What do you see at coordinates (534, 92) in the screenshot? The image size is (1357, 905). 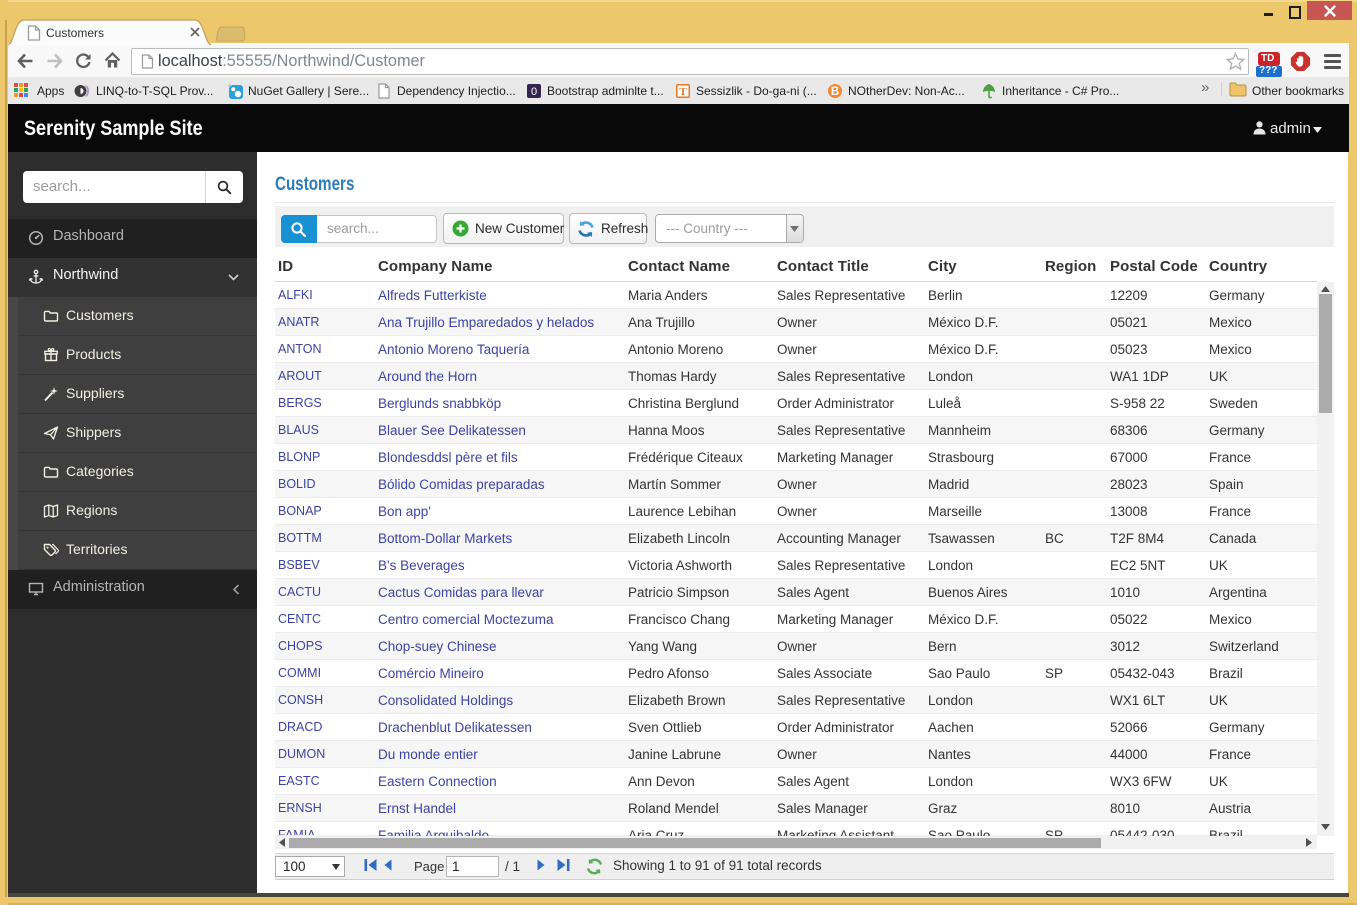 I see `svg-text: 0` at bounding box center [534, 92].